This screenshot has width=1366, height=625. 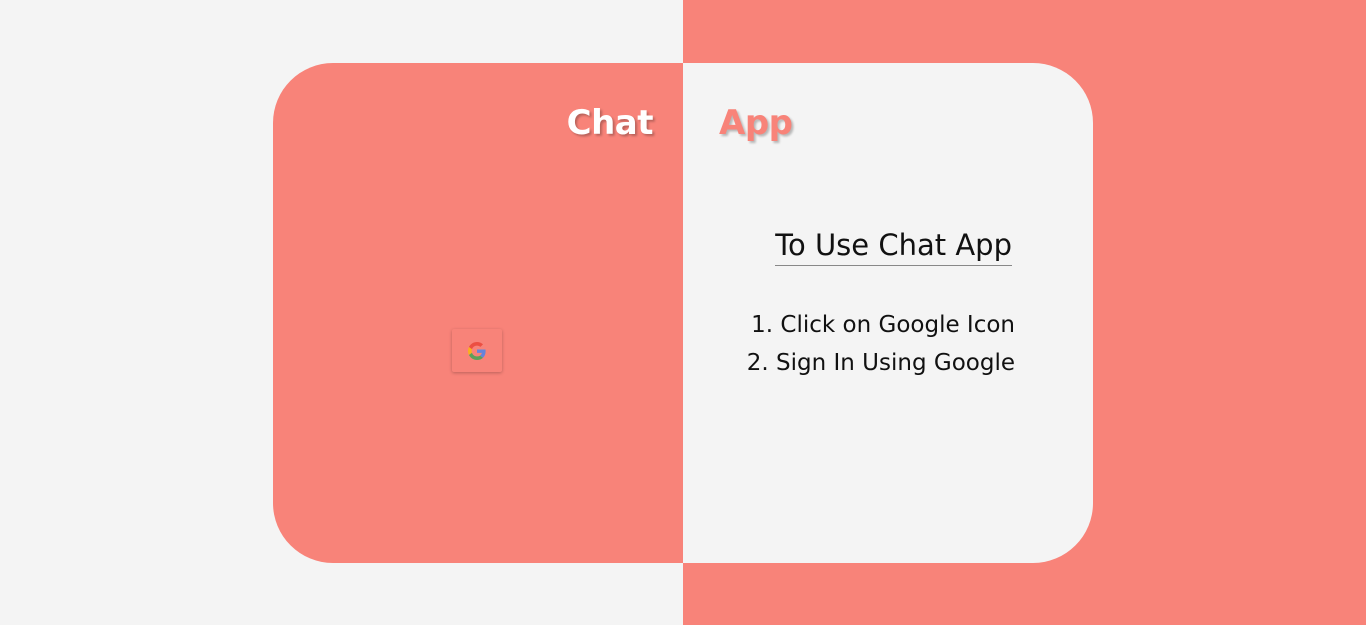 I want to click on google-sign-in-button, so click(x=477, y=350).